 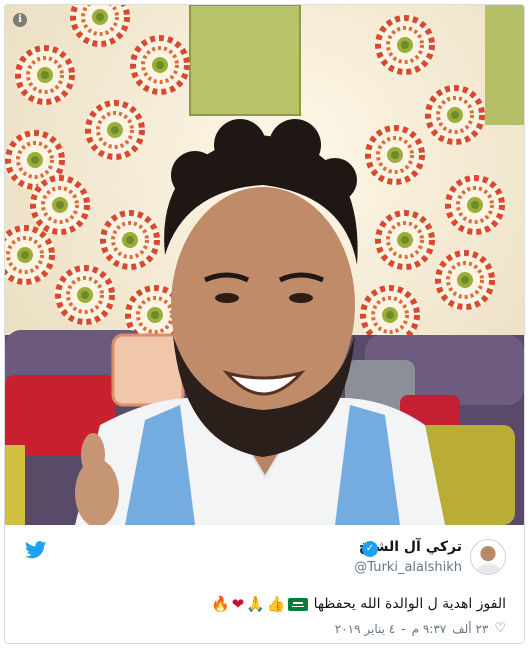 What do you see at coordinates (409, 604) in the screenshot?
I see `tweet-text-body: الفوز اهدية ل الوالدة الله يحفظها` at bounding box center [409, 604].